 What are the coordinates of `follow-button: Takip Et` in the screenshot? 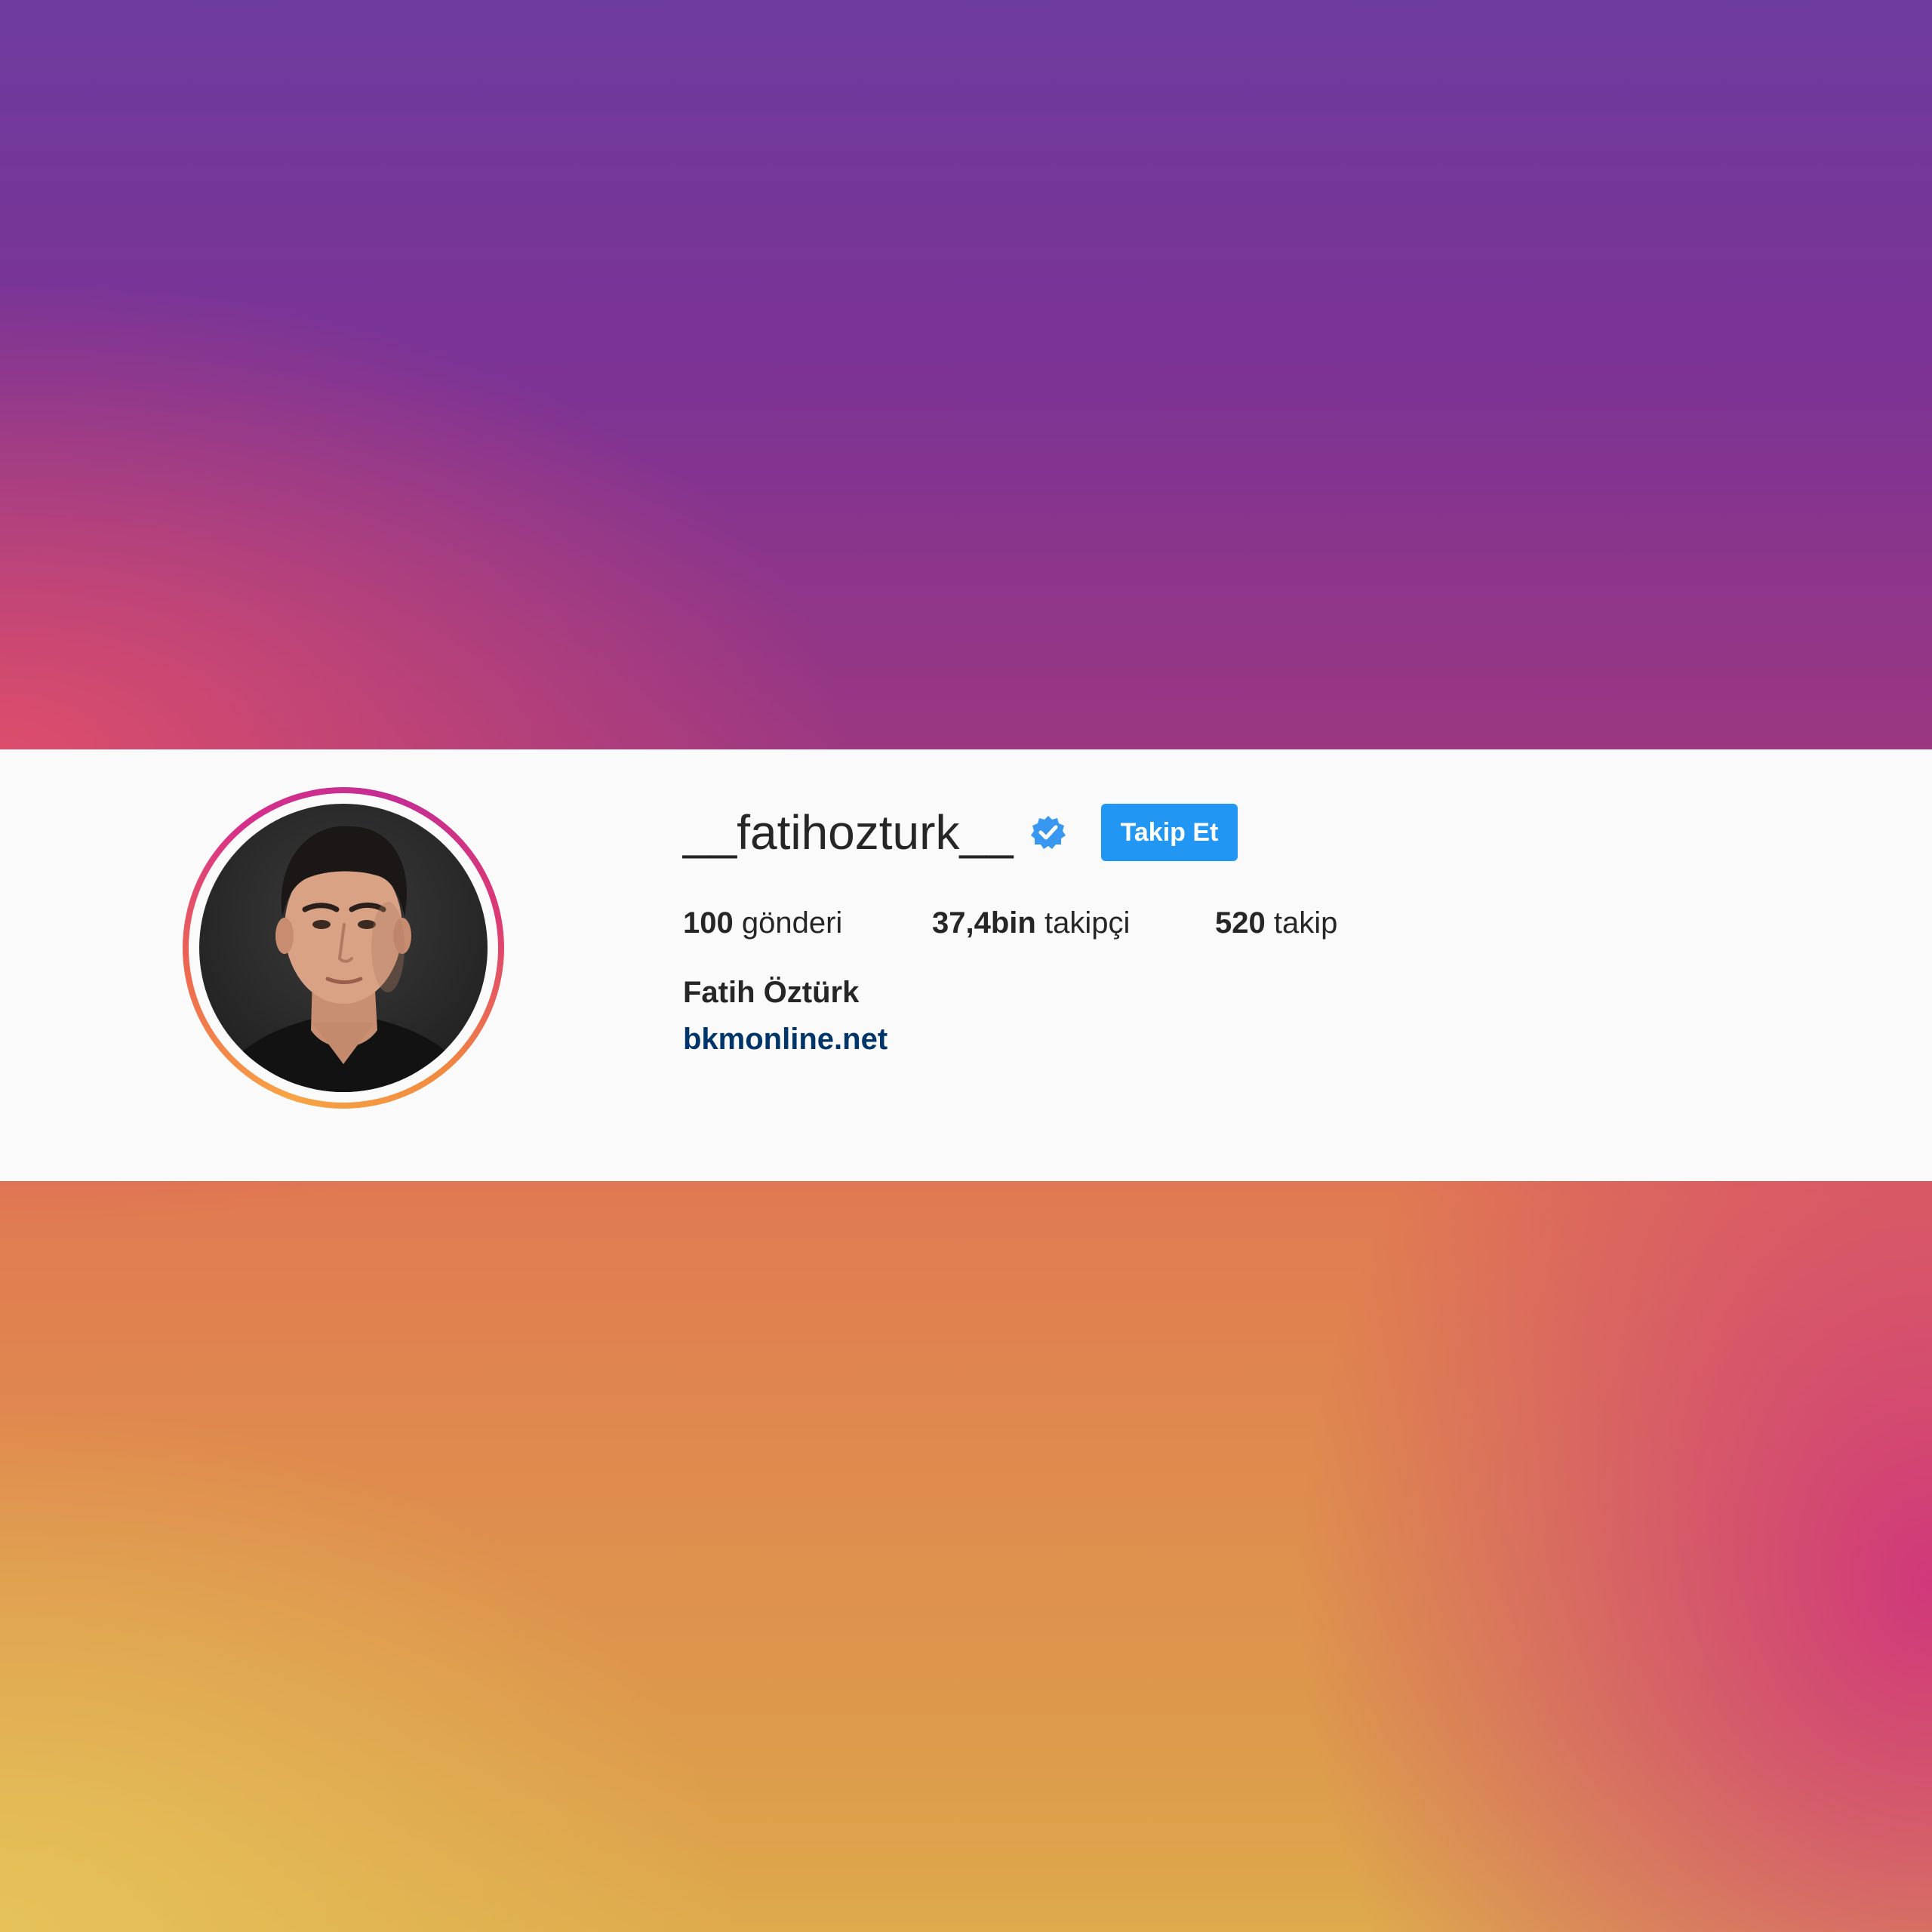 It's located at (1169, 832).